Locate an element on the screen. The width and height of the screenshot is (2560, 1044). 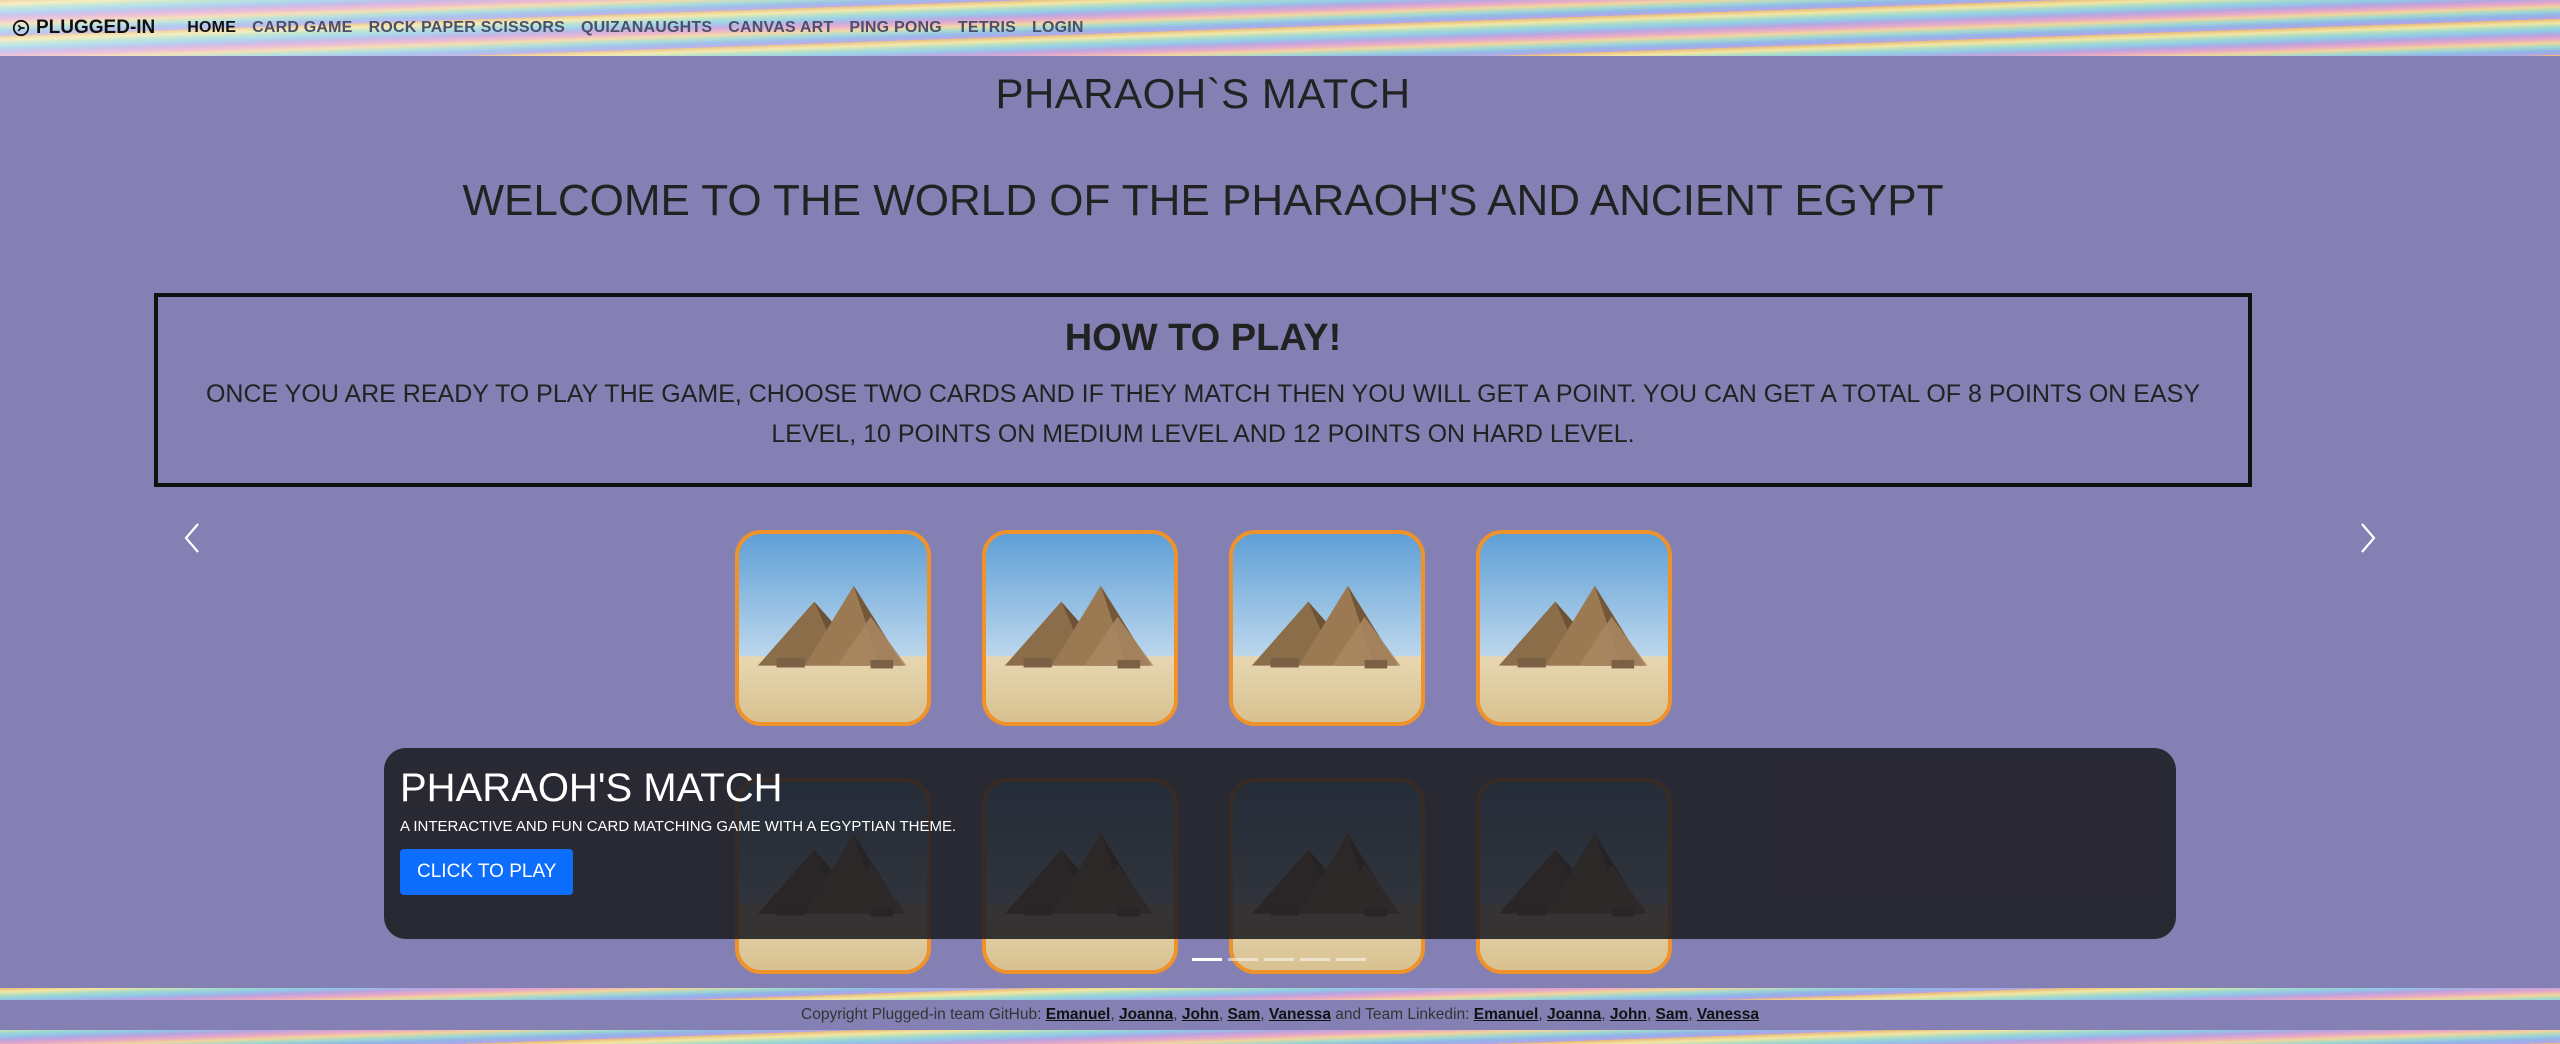
chevron-right-icon is located at coordinates (2368, 538).